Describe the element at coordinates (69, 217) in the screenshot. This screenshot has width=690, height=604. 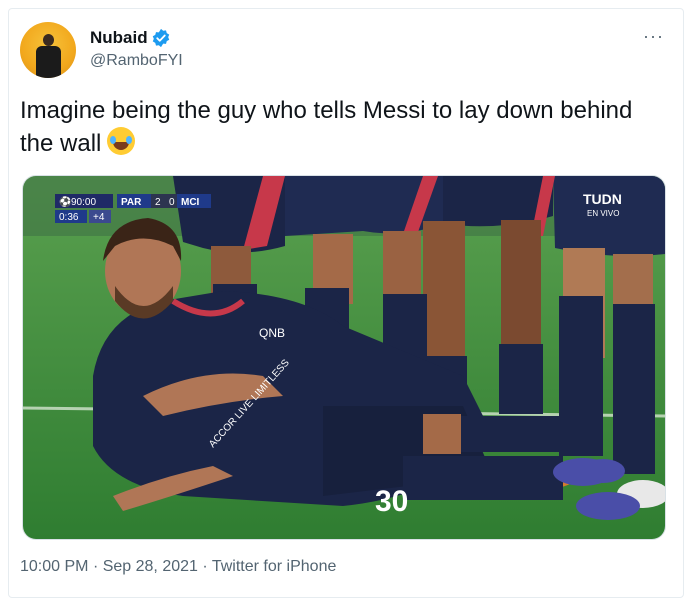
I see `scoreboard-added-clock: 0:36` at that location.